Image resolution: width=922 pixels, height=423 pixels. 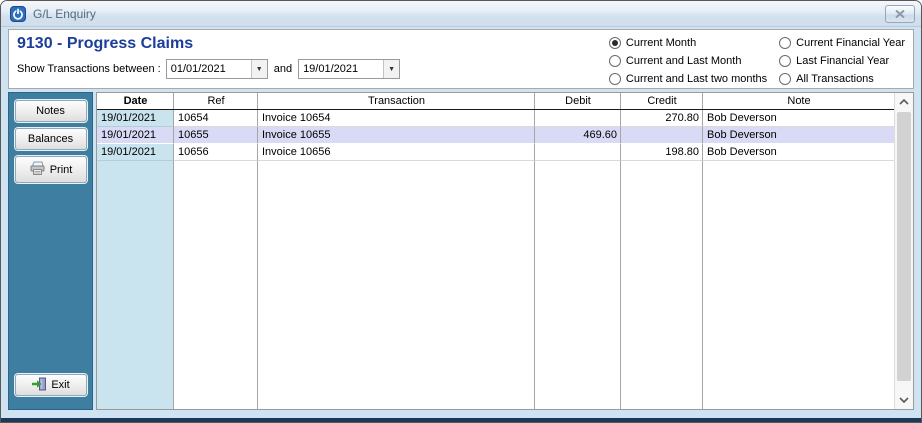 I want to click on radio-label: All Transactions, so click(x=835, y=79).